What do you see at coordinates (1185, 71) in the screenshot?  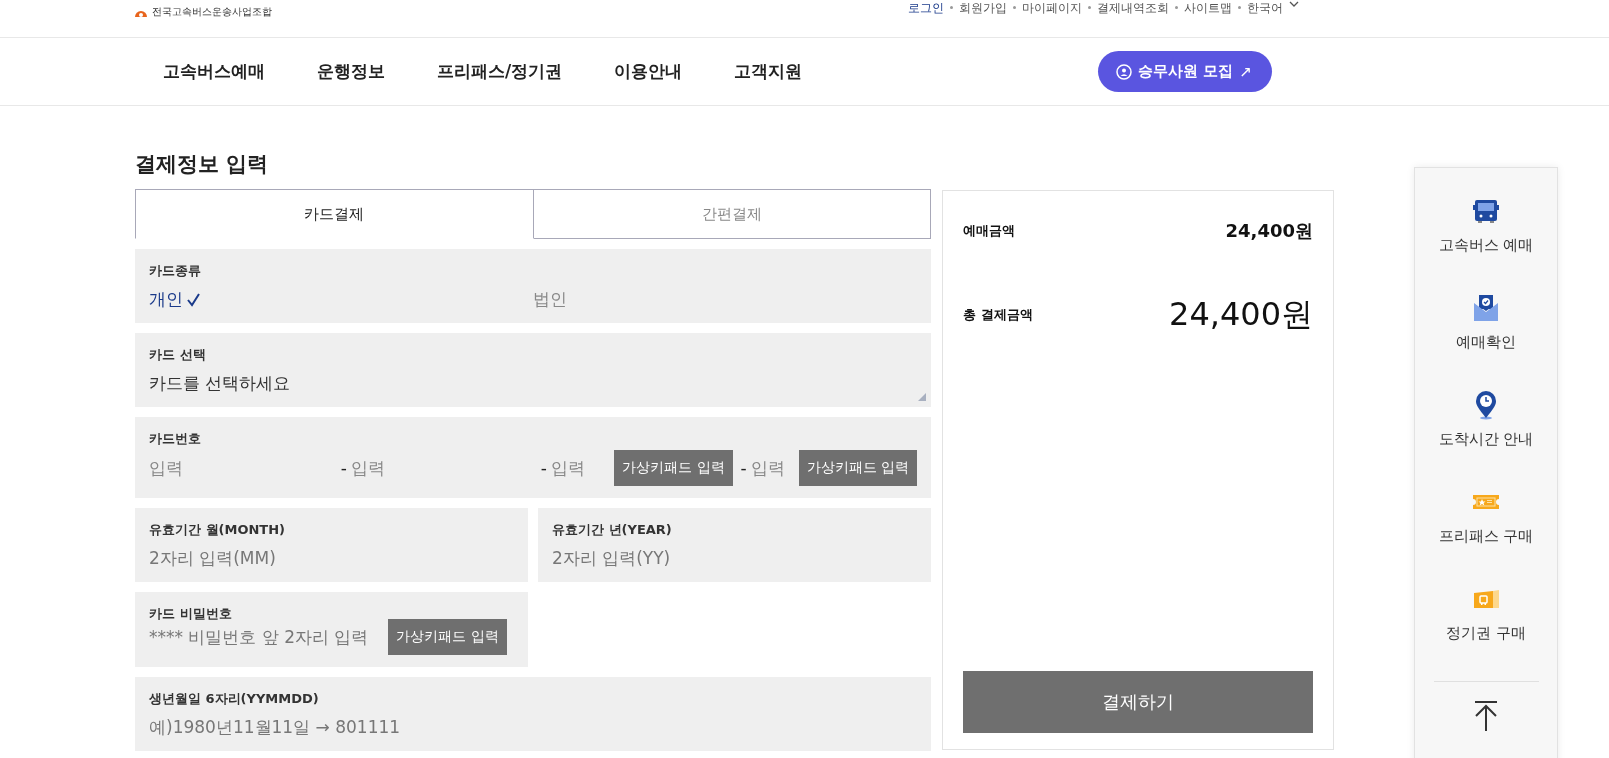 I see `recruit-button: 승무사원 모집 ↗` at bounding box center [1185, 71].